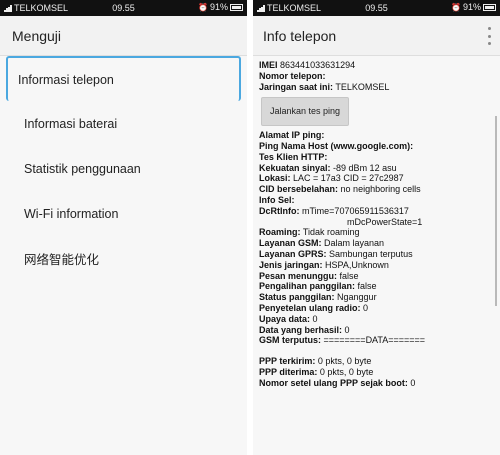  I want to click on dcrt-info-continuation: mDcPowerState=1, so click(385, 221).